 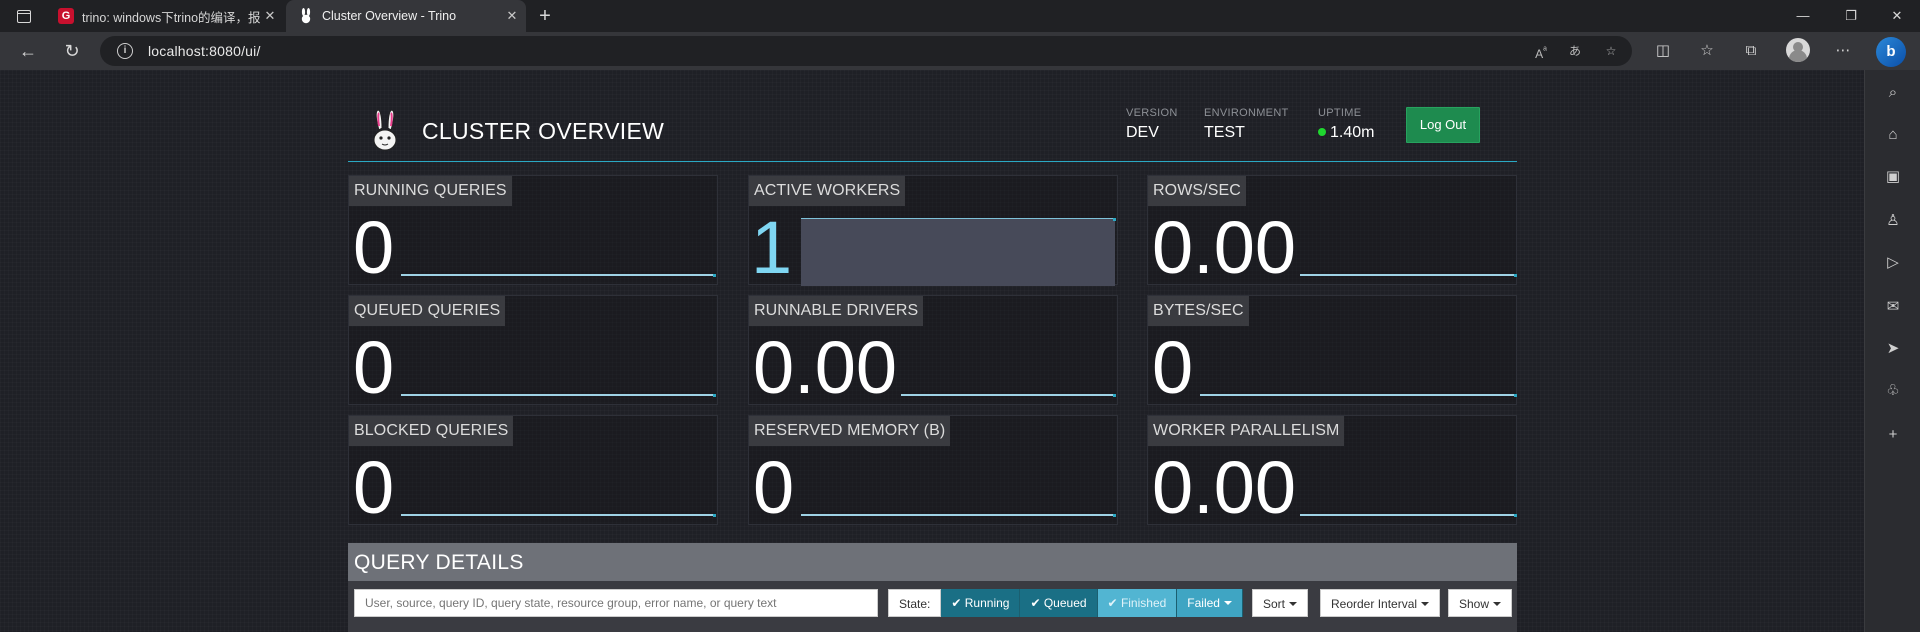 What do you see at coordinates (1663, 51) in the screenshot?
I see `split-screen-icon: ◫` at bounding box center [1663, 51].